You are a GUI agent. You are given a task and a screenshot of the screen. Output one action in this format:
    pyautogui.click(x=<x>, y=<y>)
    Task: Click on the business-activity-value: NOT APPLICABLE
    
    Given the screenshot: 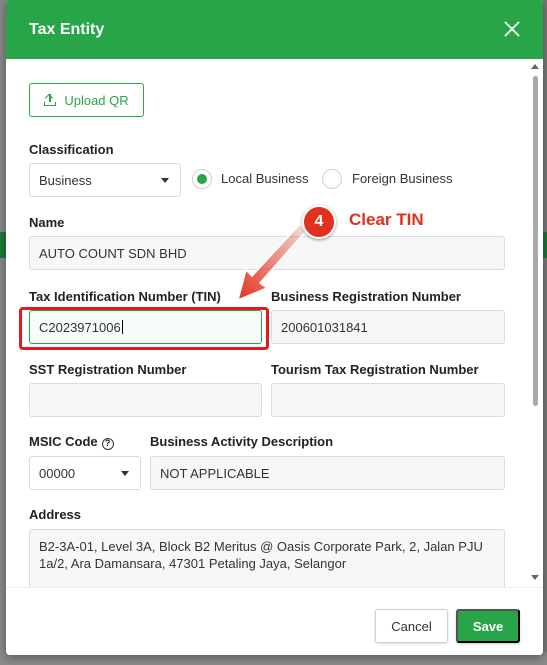 What is the action you would take?
    pyautogui.click(x=215, y=473)
    